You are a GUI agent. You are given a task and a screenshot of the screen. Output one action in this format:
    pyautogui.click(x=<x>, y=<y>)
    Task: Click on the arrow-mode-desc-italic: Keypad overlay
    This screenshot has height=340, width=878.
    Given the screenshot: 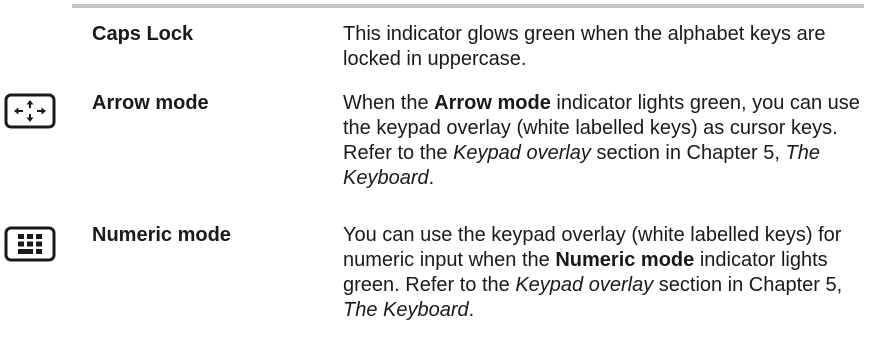 What is the action you would take?
    pyautogui.click(x=522, y=153)
    